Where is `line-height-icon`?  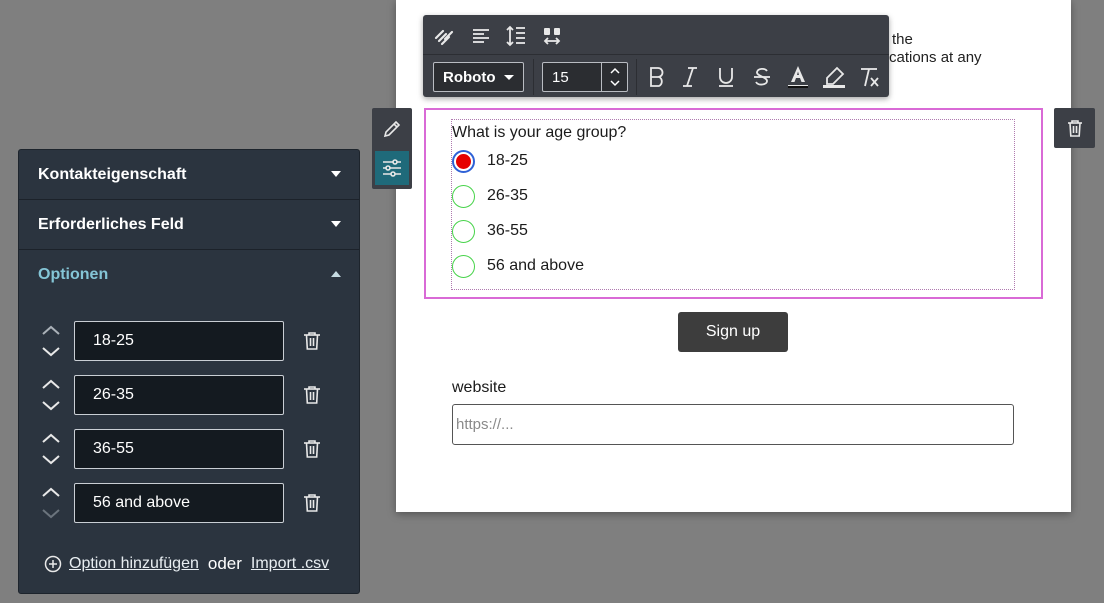 line-height-icon is located at coordinates (516, 36).